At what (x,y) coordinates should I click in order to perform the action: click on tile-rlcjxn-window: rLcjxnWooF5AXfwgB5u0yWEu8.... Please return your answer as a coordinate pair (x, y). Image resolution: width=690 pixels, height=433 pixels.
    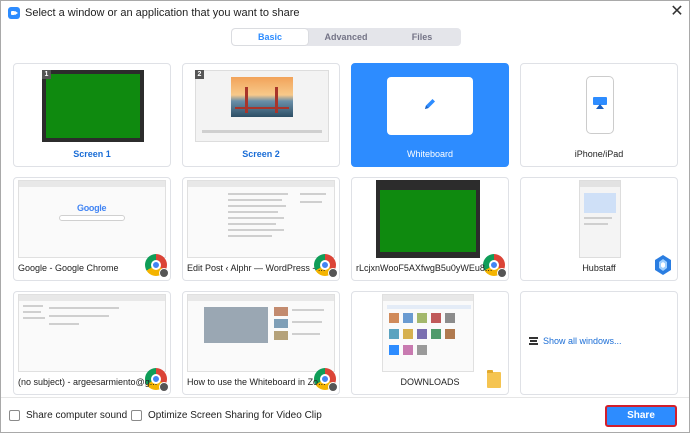
    Looking at the image, I should click on (430, 229).